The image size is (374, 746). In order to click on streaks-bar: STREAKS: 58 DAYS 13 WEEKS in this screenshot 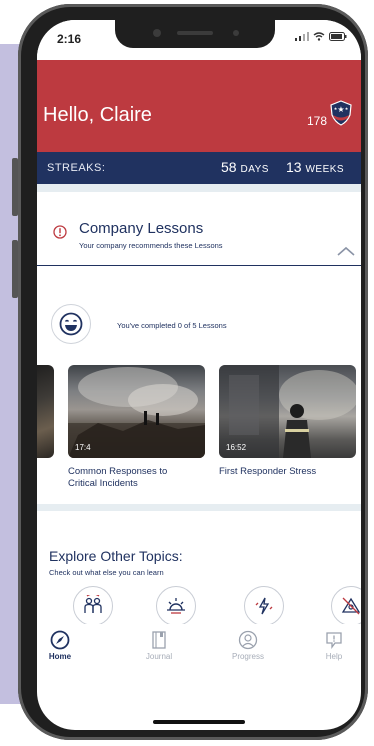, I will do `click(199, 168)`.